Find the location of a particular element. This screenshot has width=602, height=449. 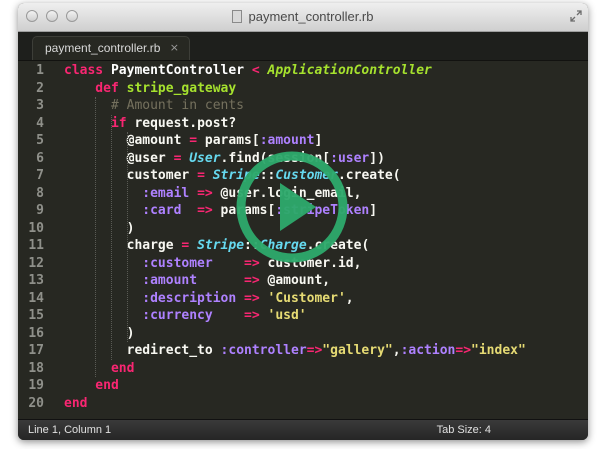

code-line: :currency => 'usd' is located at coordinates (185, 316).